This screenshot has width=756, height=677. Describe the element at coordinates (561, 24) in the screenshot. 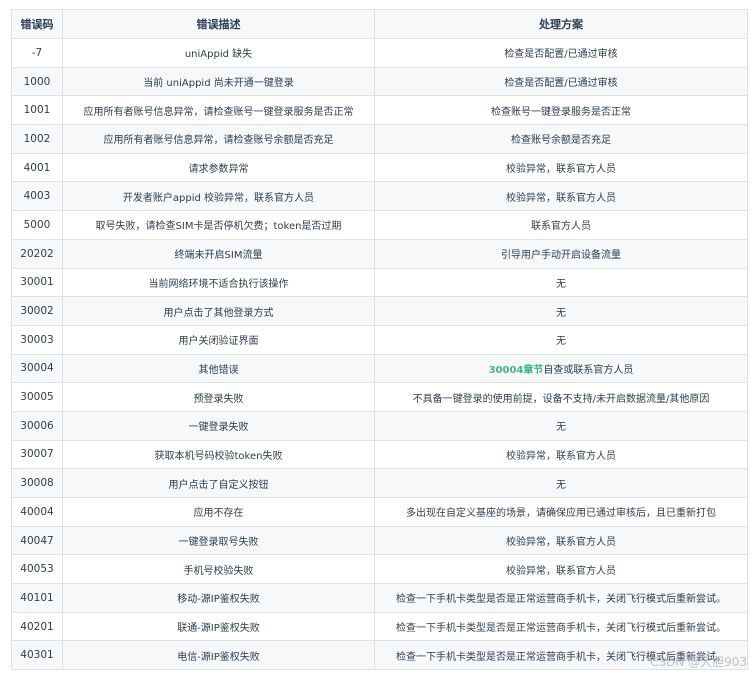

I see `header-solution: 处理方案` at that location.